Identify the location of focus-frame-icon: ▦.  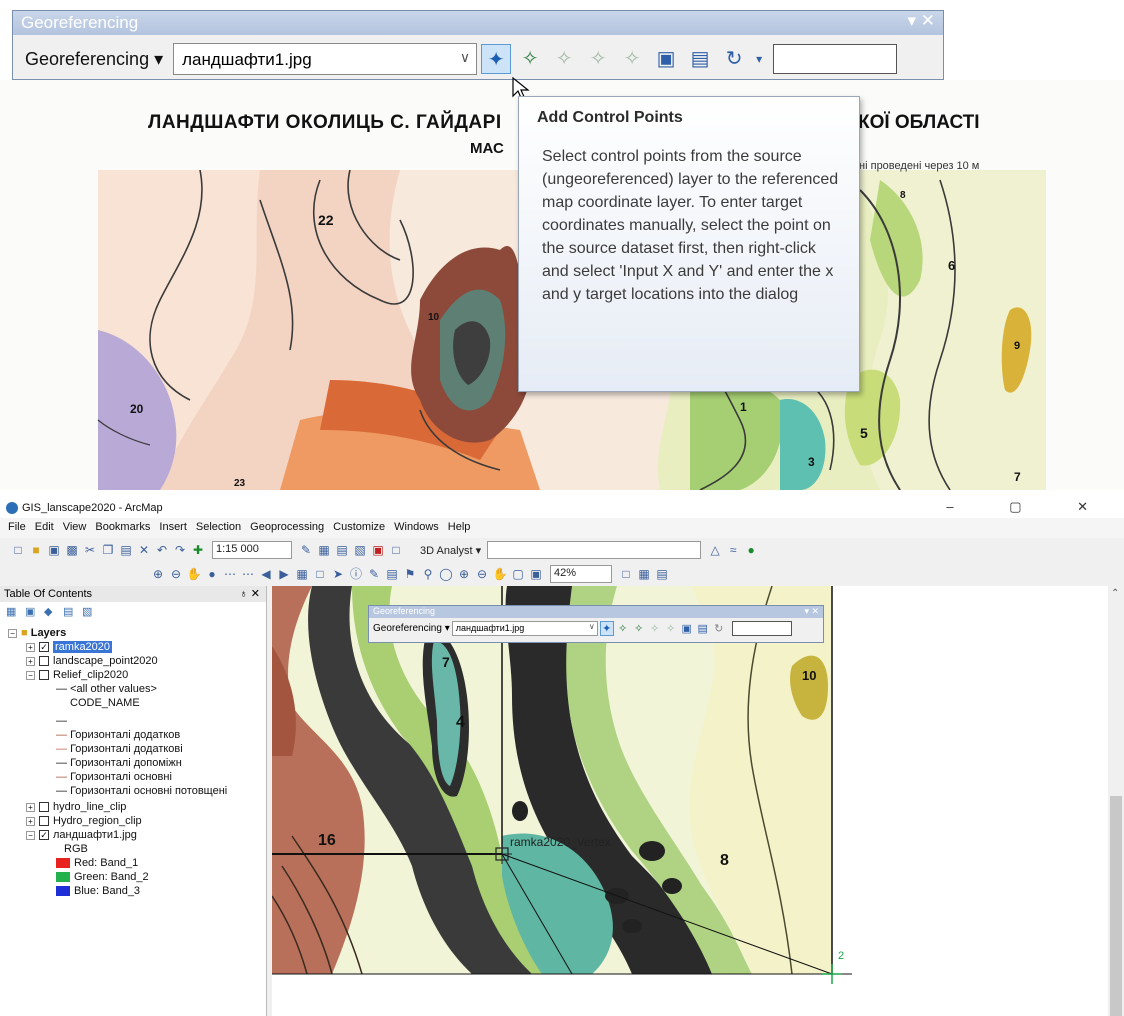
(644, 574).